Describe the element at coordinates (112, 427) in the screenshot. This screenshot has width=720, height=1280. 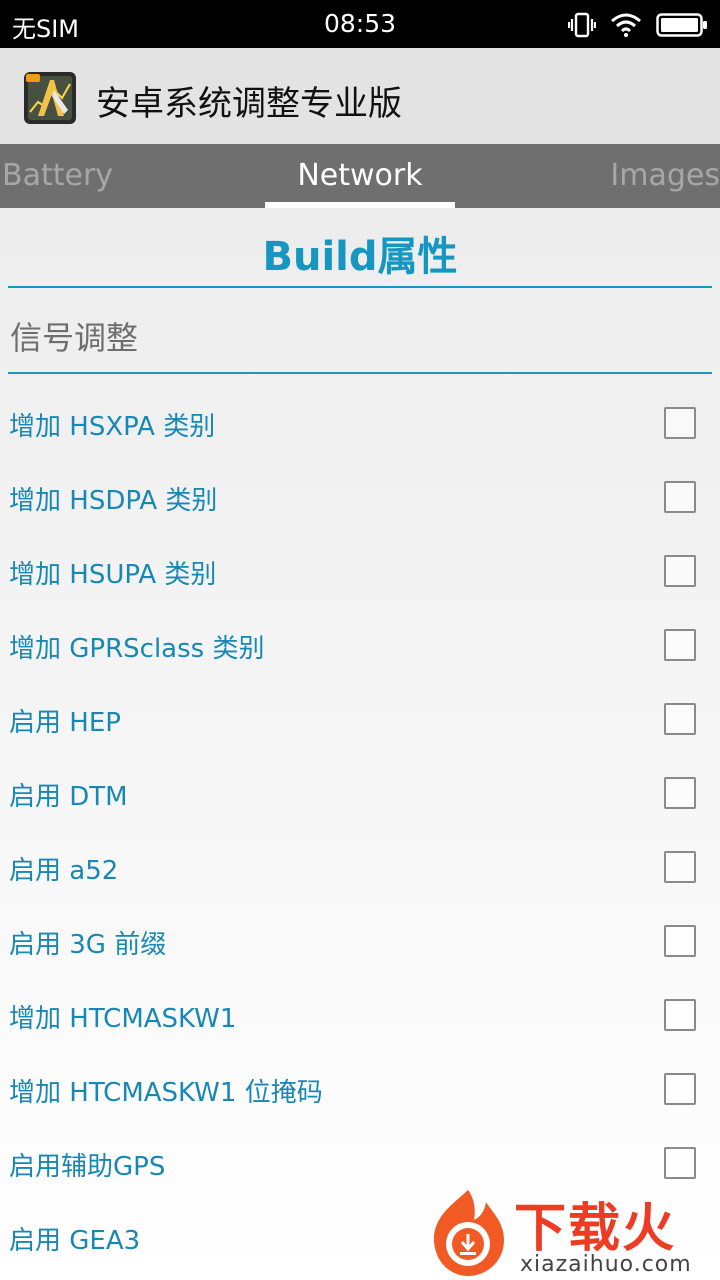
I see `list-item-label: 增加 HSXPA 类别` at that location.